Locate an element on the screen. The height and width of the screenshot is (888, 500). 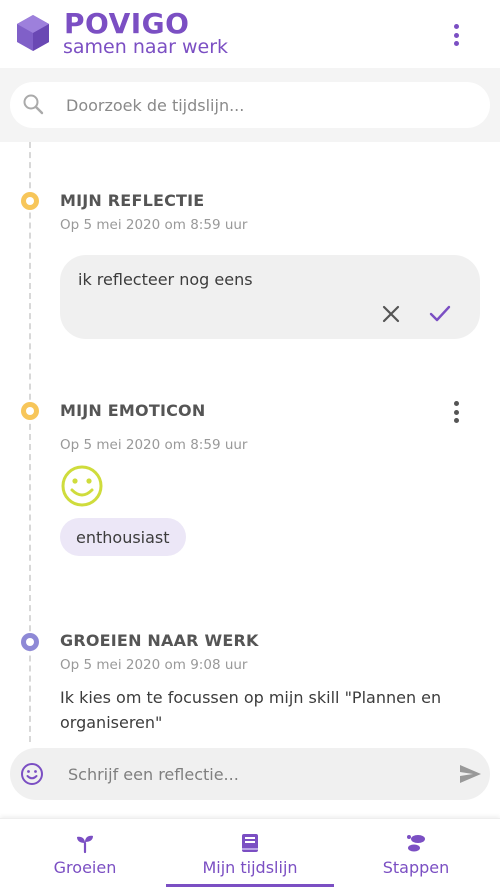
book-icon is located at coordinates (250, 842).